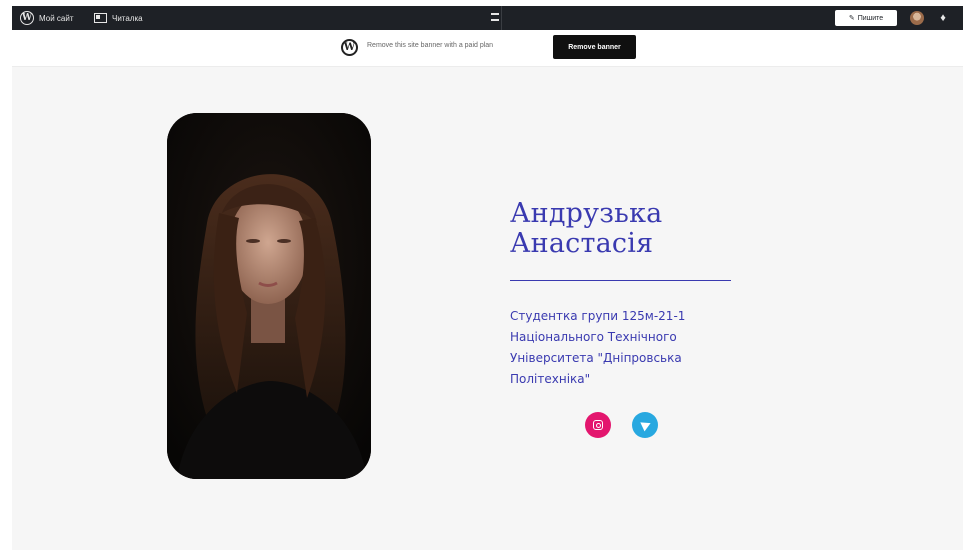  Describe the element at coordinates (501, 18) in the screenshot. I see `admin-bar-divider` at that location.